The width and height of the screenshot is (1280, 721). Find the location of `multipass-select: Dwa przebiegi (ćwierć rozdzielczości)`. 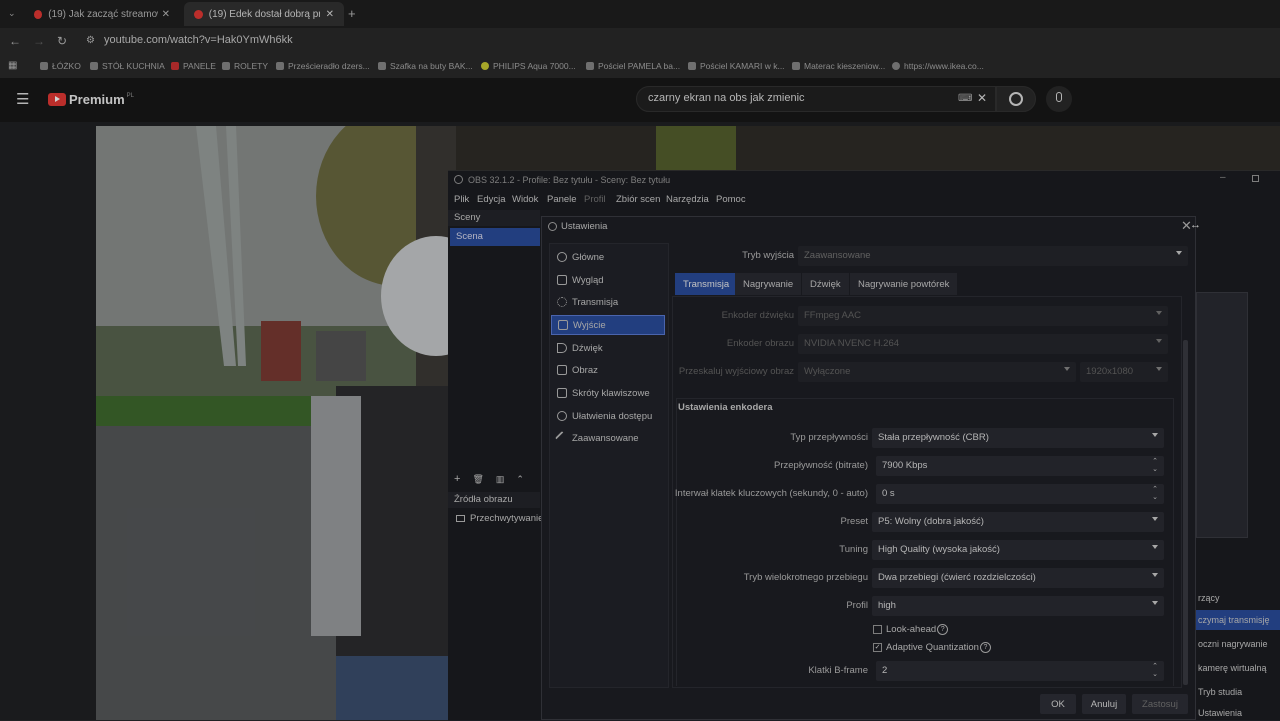

multipass-select: Dwa przebiegi (ćwierć rozdzielczości) is located at coordinates (1018, 578).